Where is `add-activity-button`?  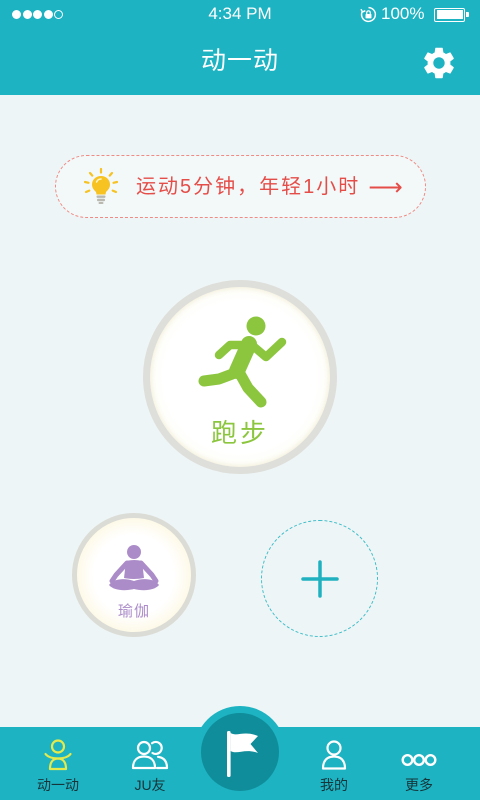
add-activity-button is located at coordinates (319, 578).